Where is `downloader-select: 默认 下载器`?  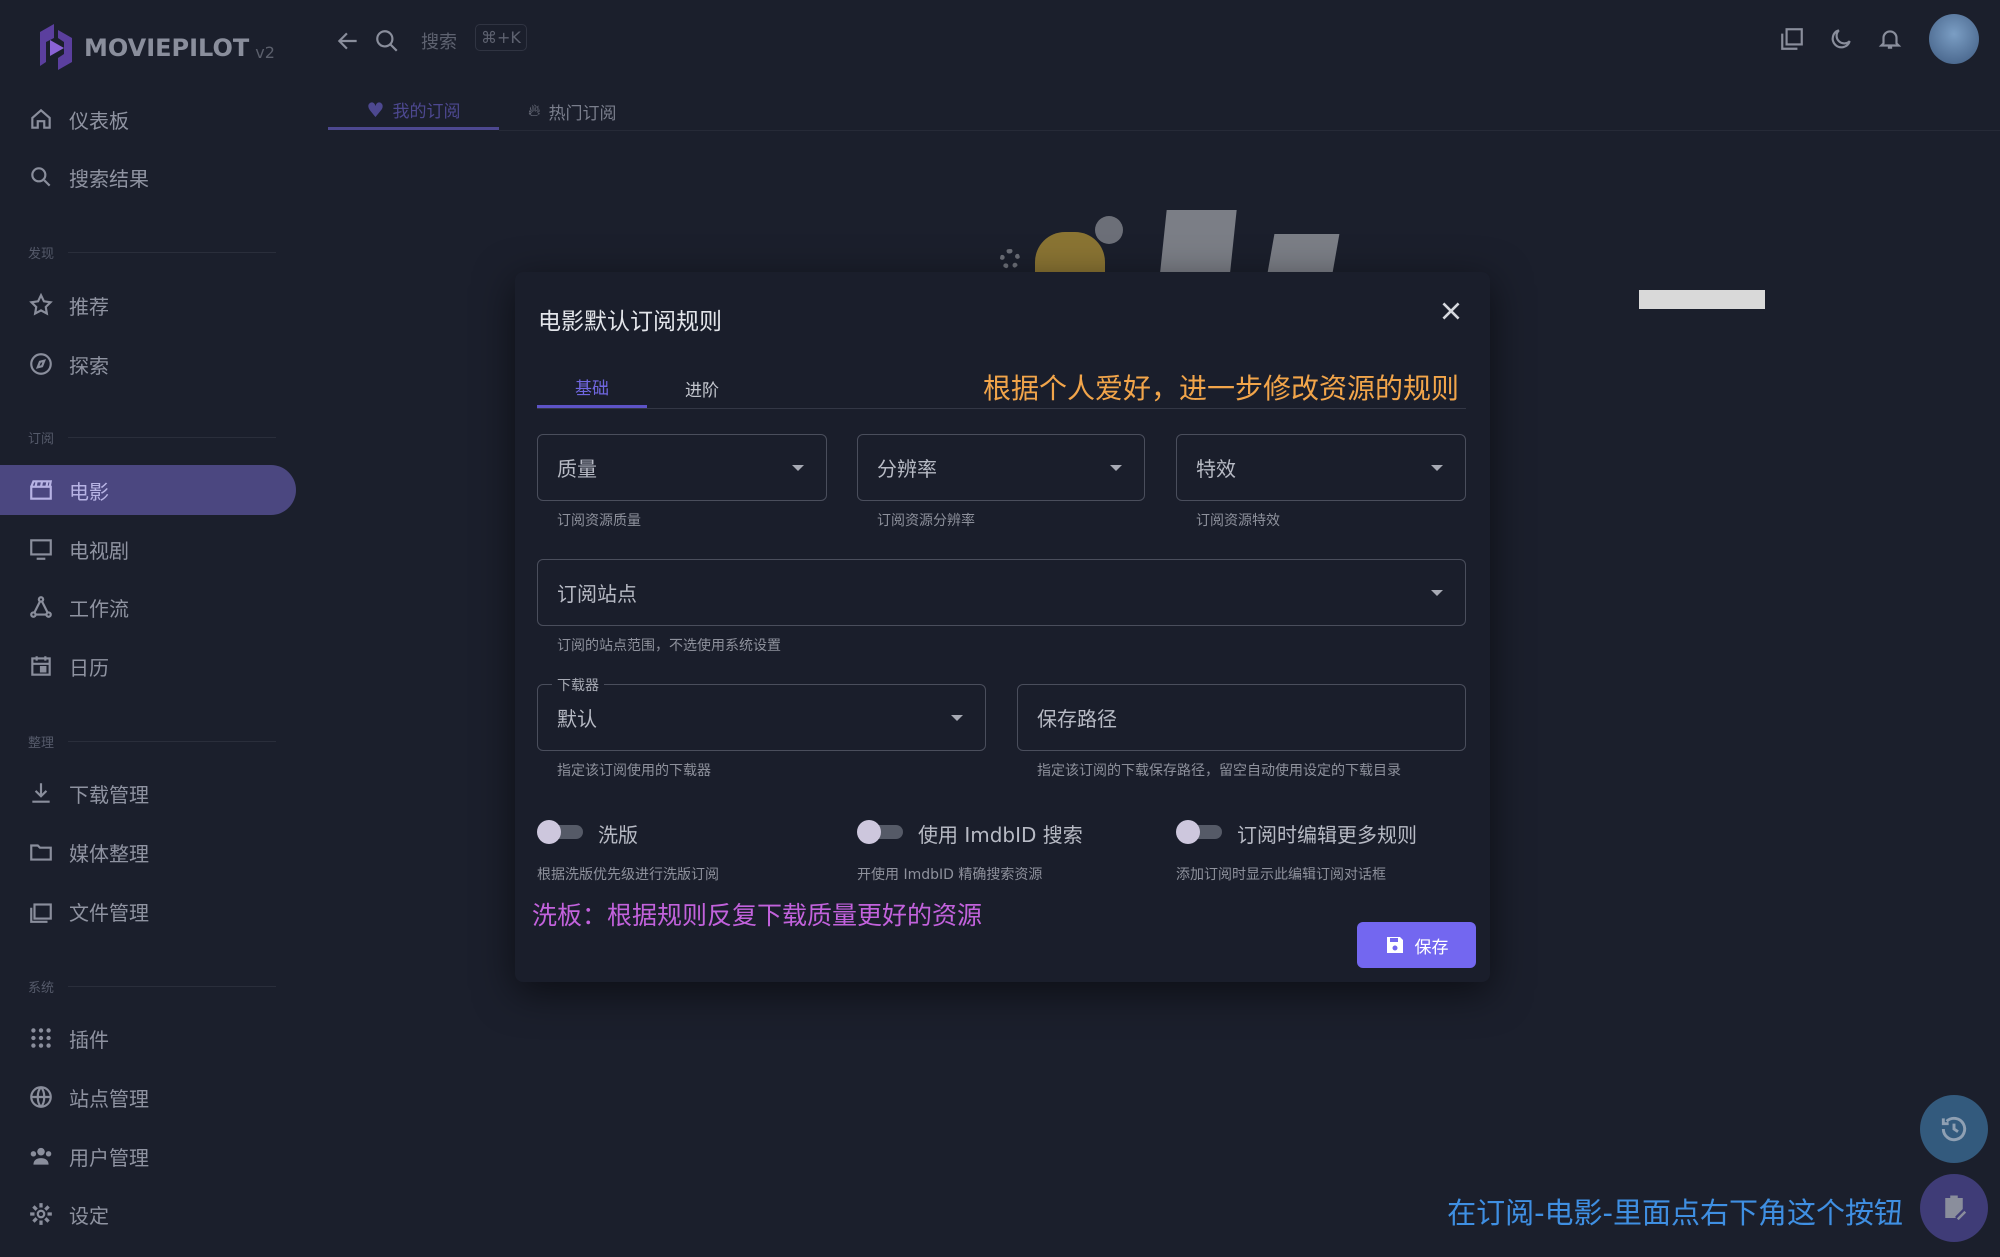
downloader-select: 默认 下载器 is located at coordinates (761, 713).